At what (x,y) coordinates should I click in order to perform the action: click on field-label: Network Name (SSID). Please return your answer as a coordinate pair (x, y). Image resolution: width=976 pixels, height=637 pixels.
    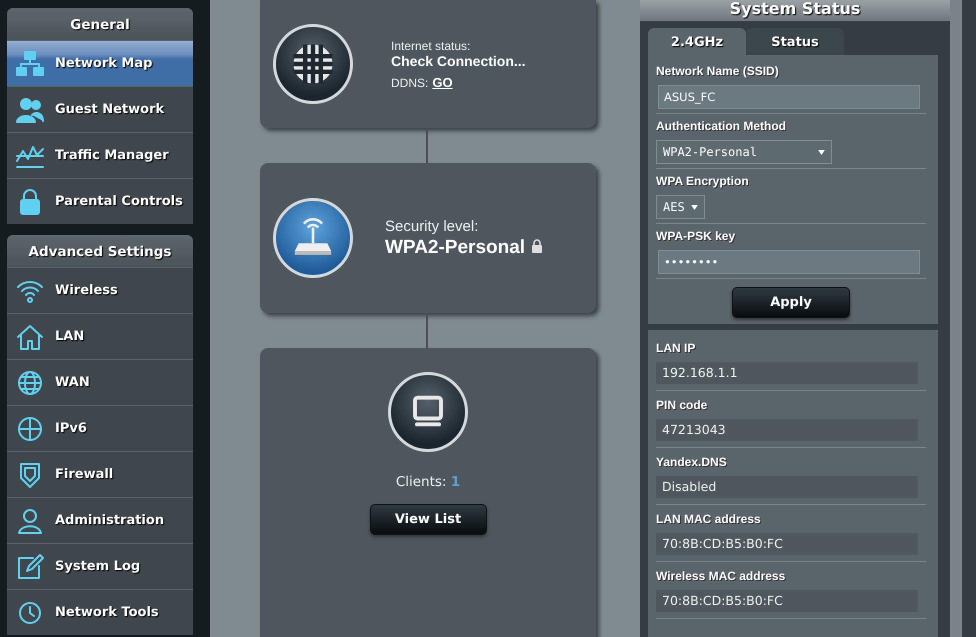
    Looking at the image, I should click on (718, 71).